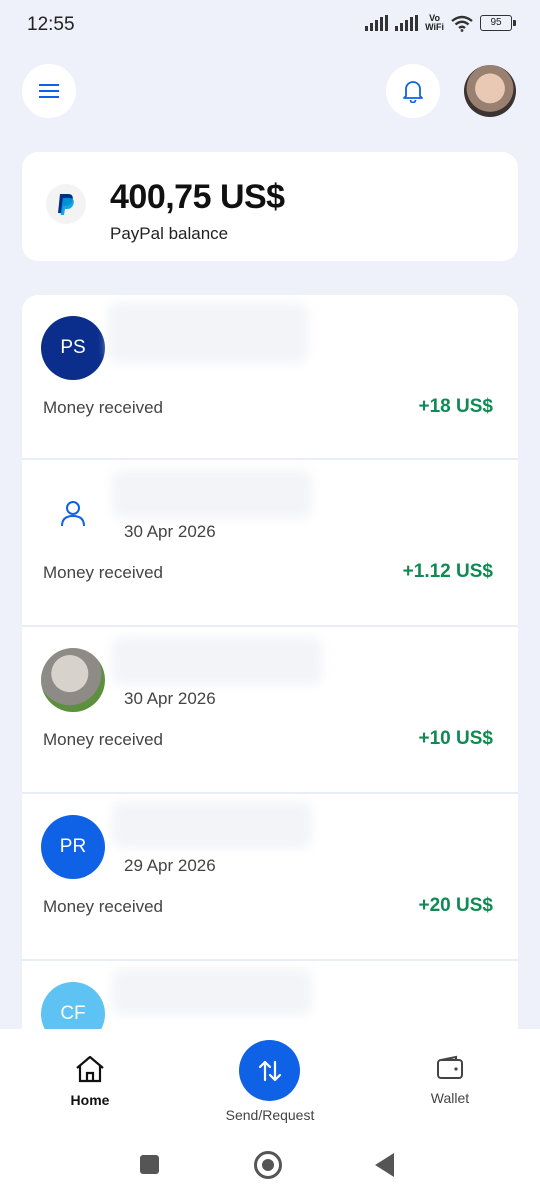 Image resolution: width=540 pixels, height=1199 pixels. What do you see at coordinates (73, 847) in the screenshot?
I see `contact-avatar: PR` at bounding box center [73, 847].